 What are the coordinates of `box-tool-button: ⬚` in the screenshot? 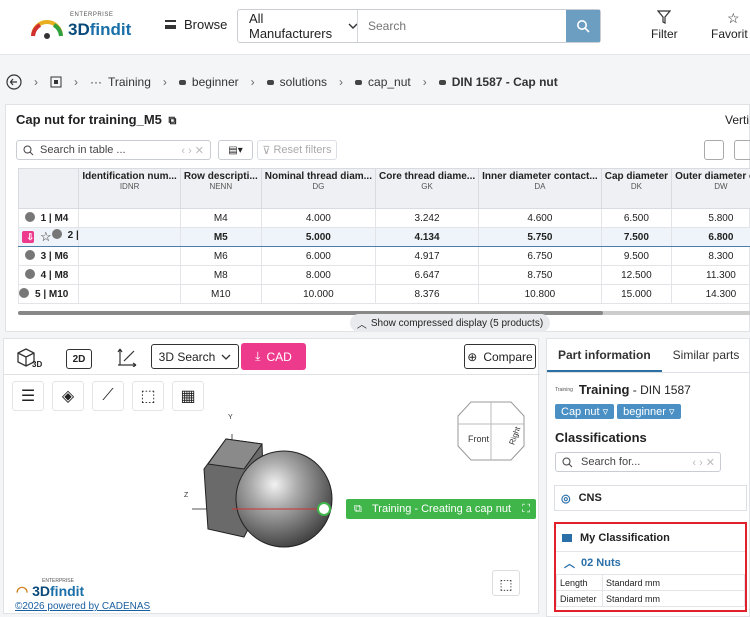 It's located at (148, 396).